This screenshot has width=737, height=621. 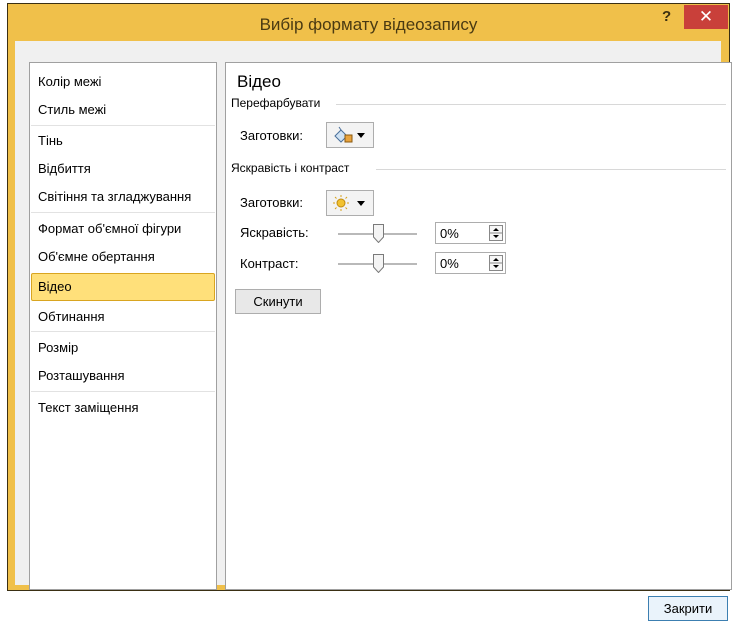 I want to click on nav-item-line-style: Стиль межі, so click(x=123, y=110).